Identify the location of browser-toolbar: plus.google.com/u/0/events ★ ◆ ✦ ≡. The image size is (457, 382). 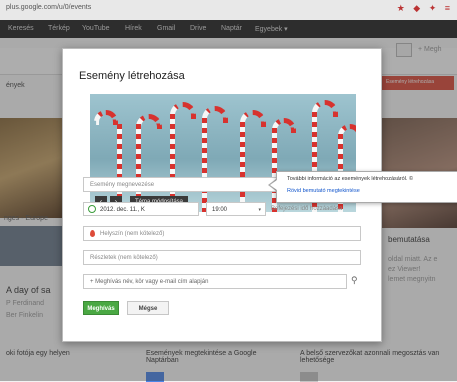
(228, 10).